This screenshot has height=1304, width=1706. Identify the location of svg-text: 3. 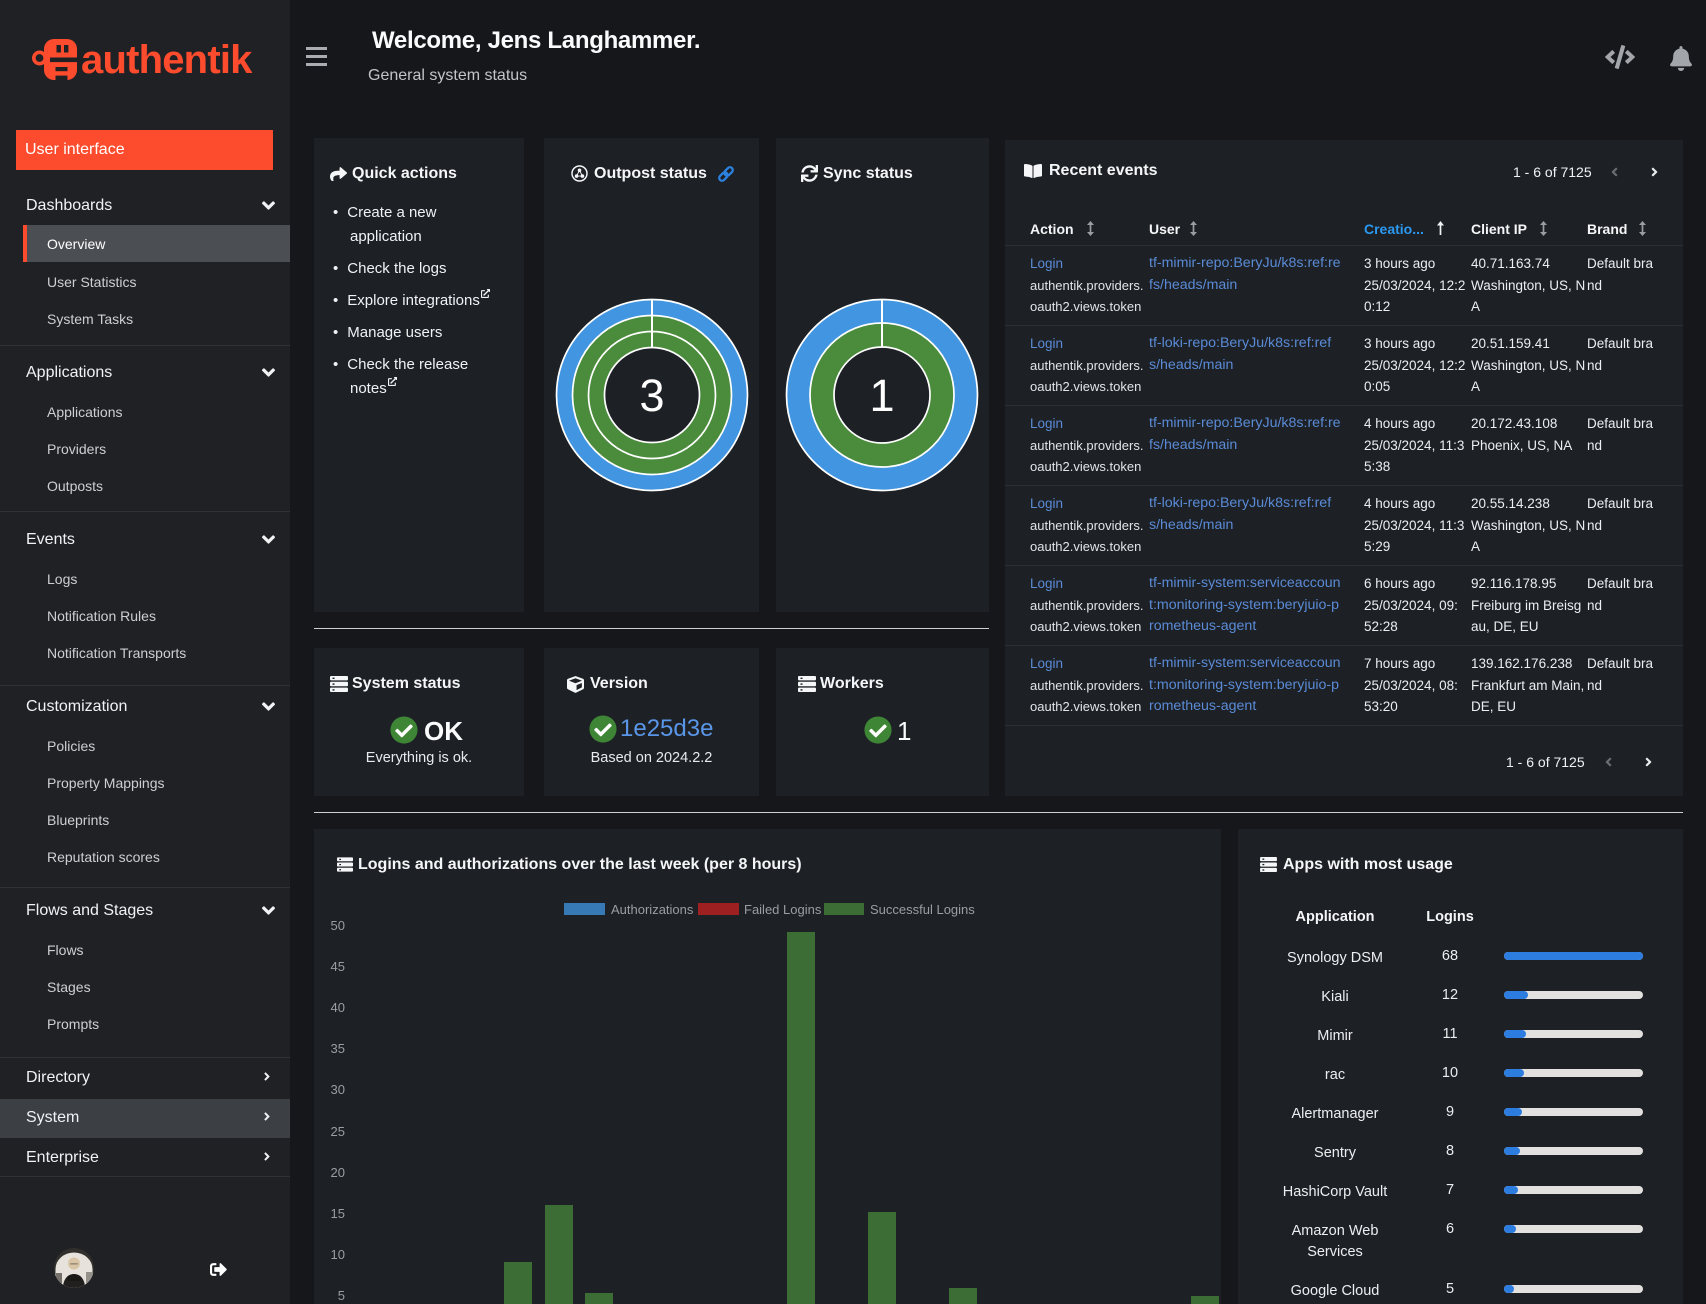
(651, 395).